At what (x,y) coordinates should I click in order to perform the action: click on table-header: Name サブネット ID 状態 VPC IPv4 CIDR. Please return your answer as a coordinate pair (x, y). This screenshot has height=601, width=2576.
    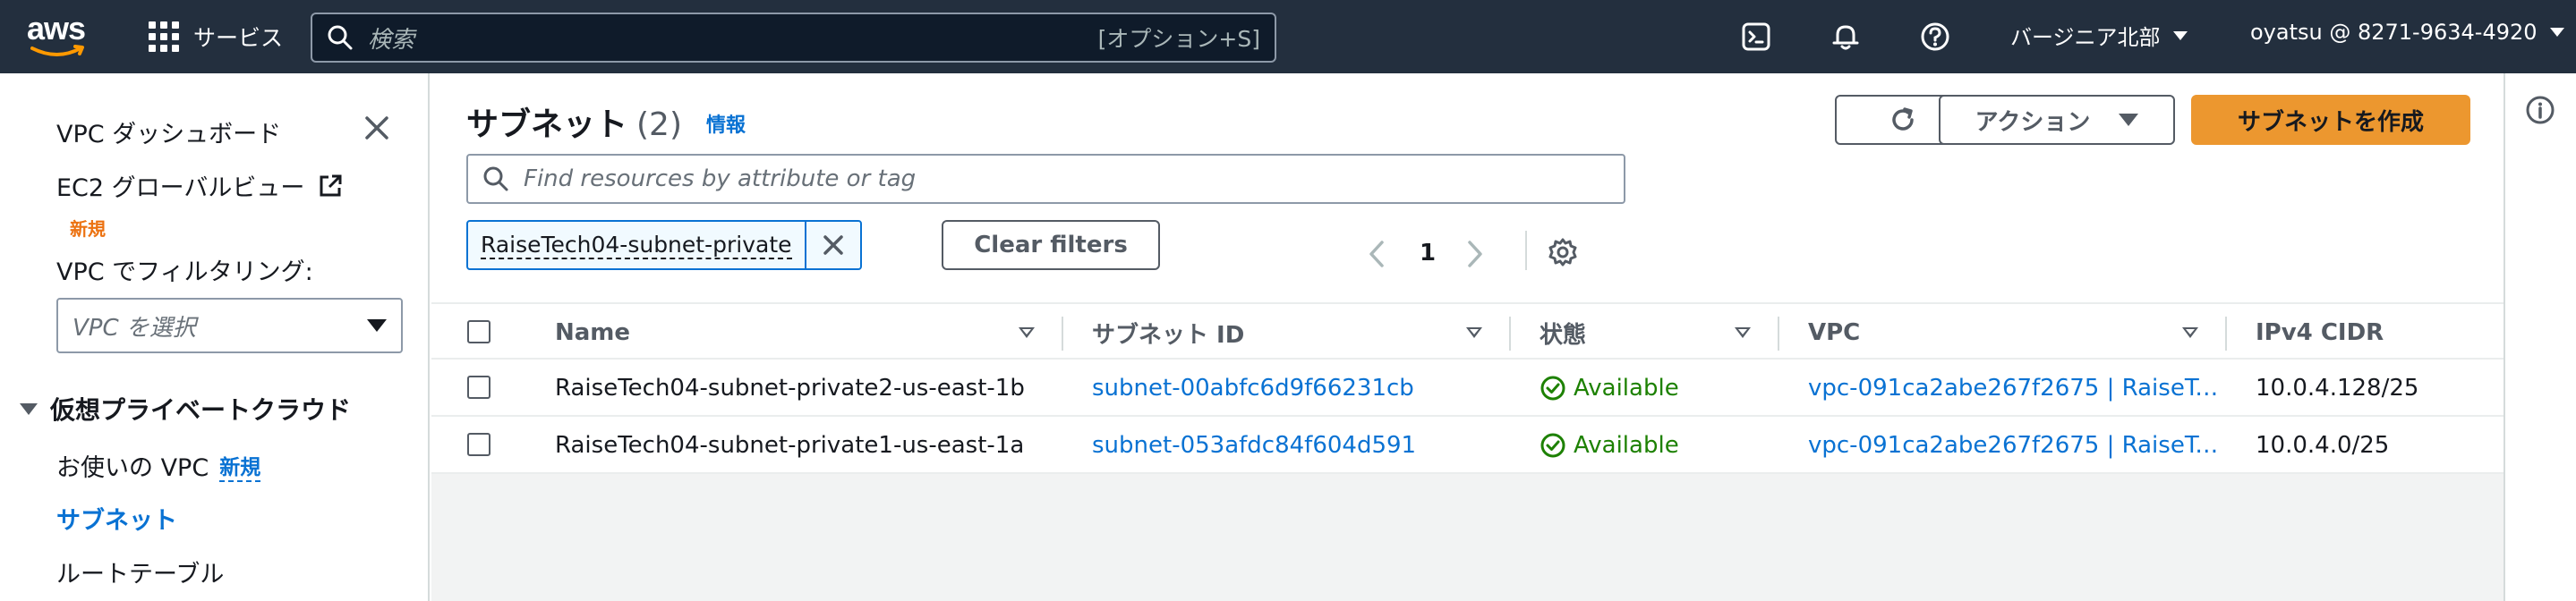
    Looking at the image, I should click on (1467, 331).